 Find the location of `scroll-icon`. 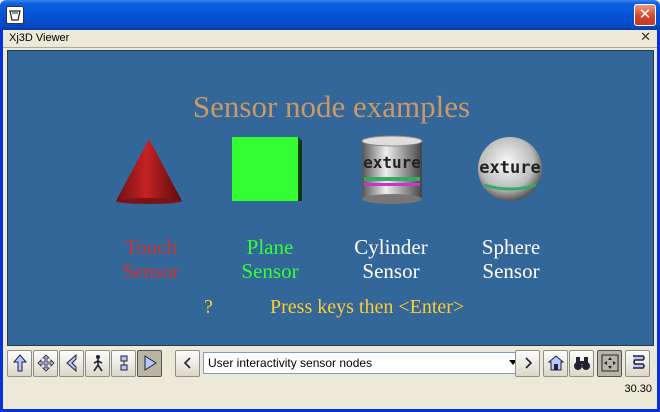

scroll-icon is located at coordinates (638, 362).